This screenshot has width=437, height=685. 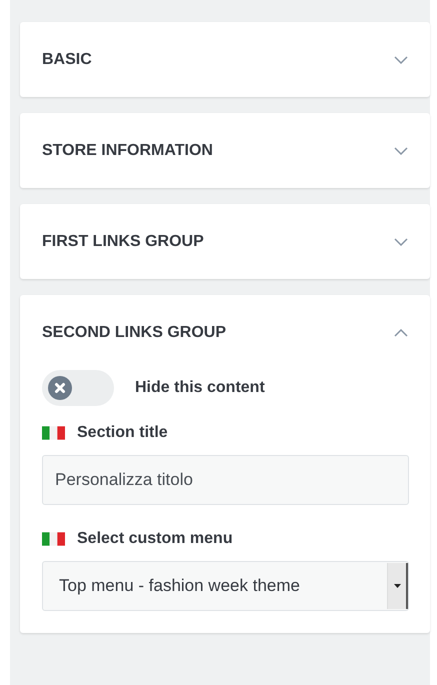 What do you see at coordinates (78, 388) in the screenshot?
I see `toggle-switch` at bounding box center [78, 388].